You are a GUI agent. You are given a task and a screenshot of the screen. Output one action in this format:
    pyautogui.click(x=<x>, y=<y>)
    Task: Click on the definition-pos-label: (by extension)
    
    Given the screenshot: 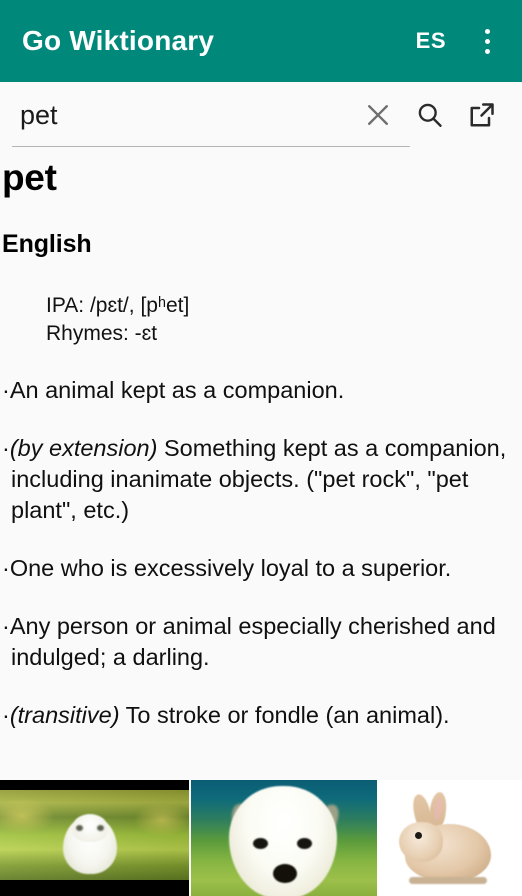 What is the action you would take?
    pyautogui.click(x=83, y=448)
    